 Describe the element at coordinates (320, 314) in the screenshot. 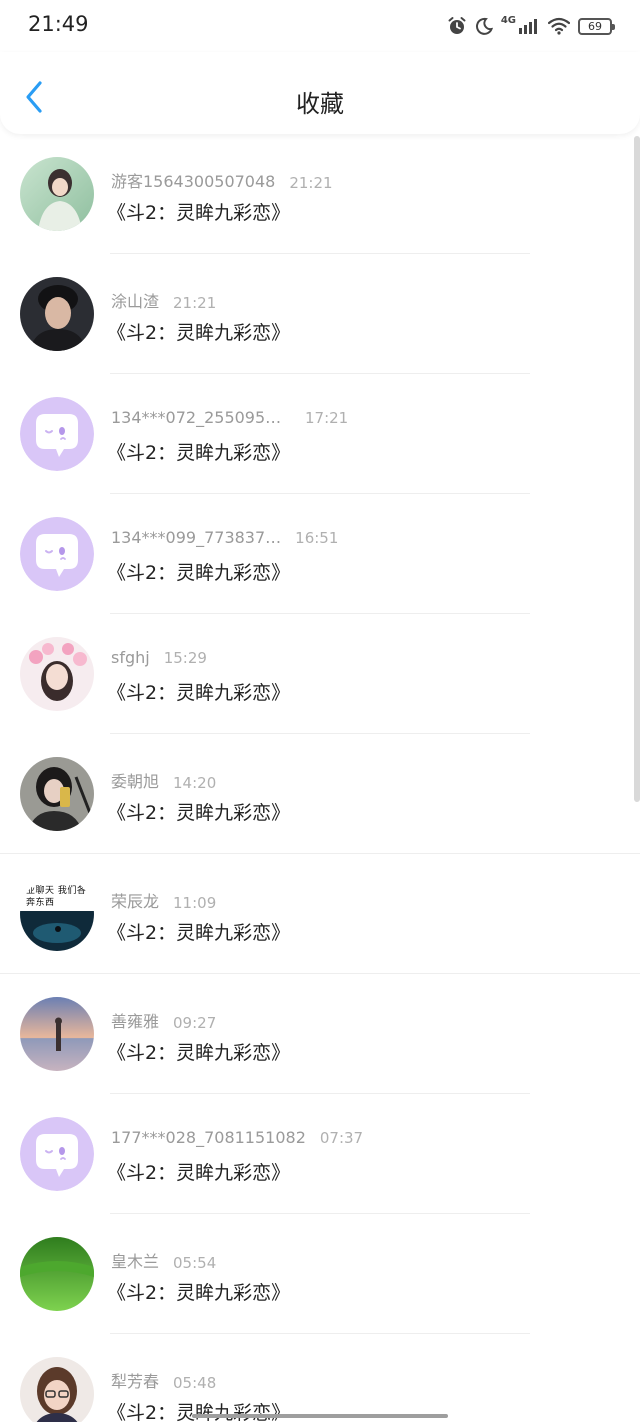

I see `list-item: 涂山渣 21:21 《斗2：灵眸九彩恋》` at that location.